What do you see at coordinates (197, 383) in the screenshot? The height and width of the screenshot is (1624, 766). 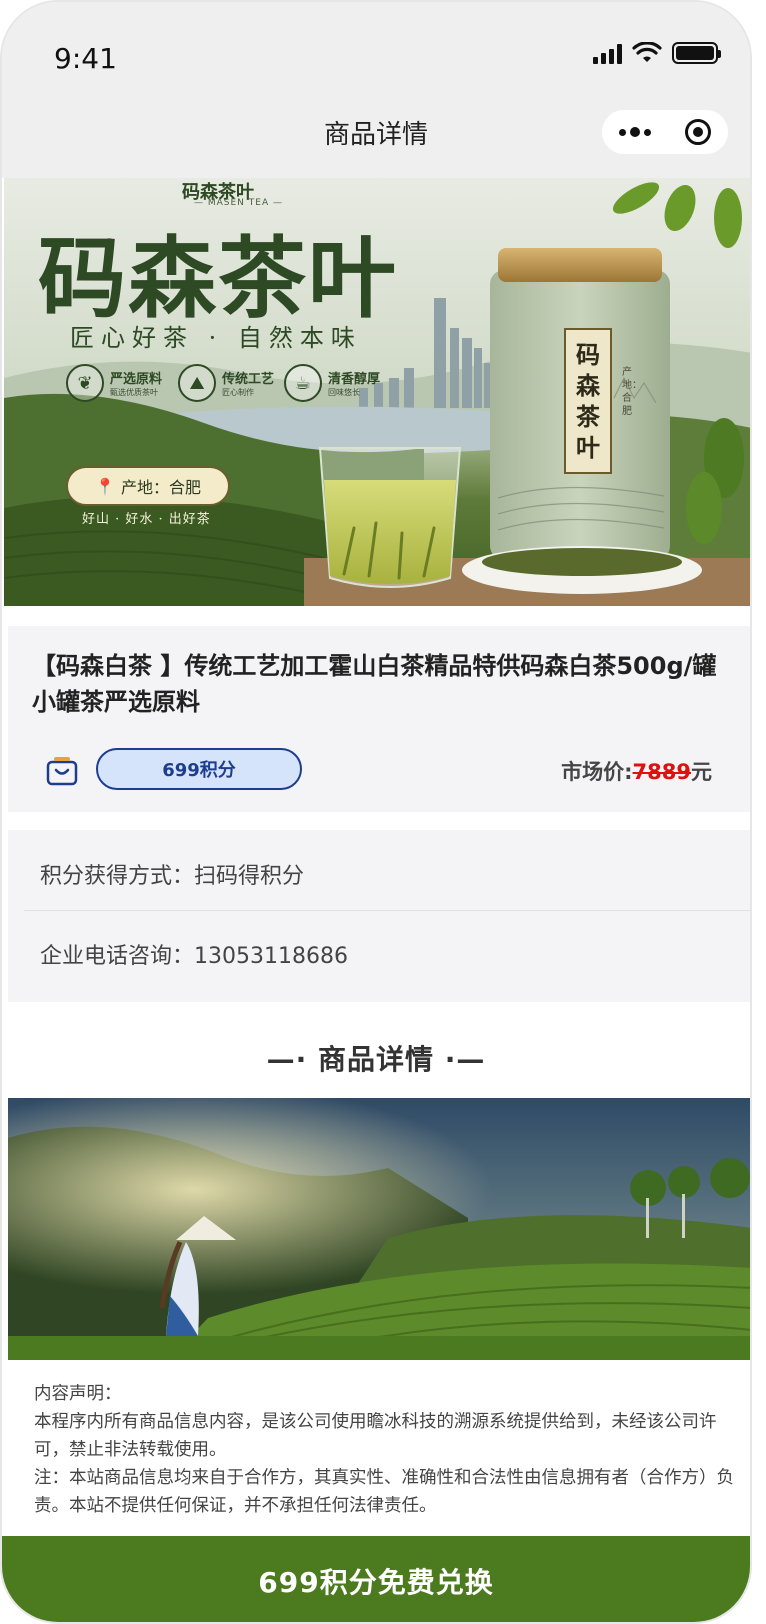 I see `mountain-icon: ⛰` at bounding box center [197, 383].